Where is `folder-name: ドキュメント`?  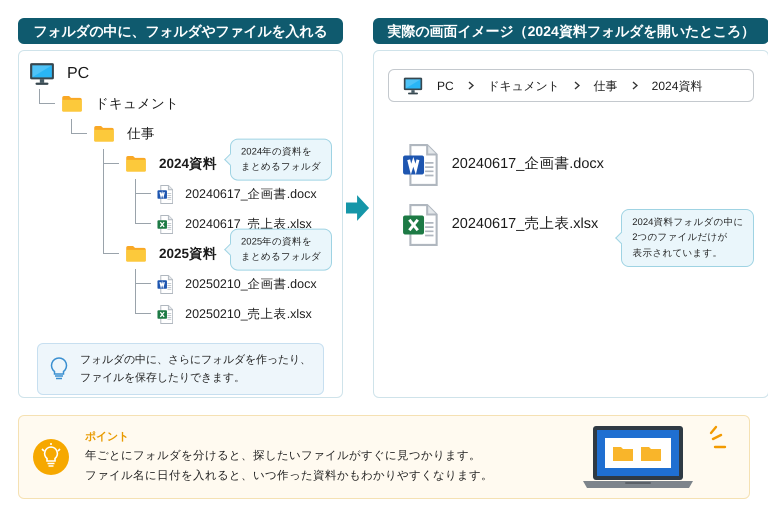 folder-name: ドキュメント is located at coordinates (137, 103).